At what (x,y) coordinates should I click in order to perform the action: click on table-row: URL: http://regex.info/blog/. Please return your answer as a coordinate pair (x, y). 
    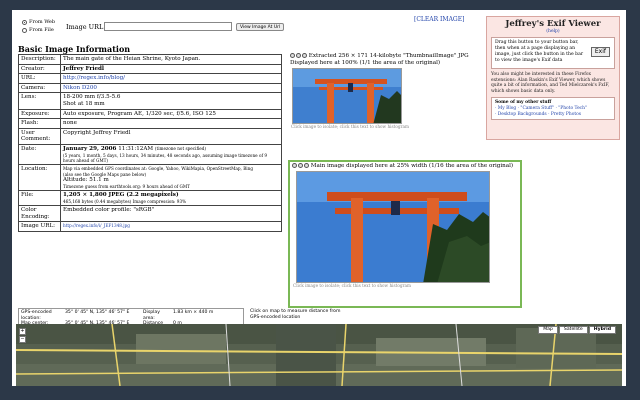
    Looking at the image, I should click on (150, 78).